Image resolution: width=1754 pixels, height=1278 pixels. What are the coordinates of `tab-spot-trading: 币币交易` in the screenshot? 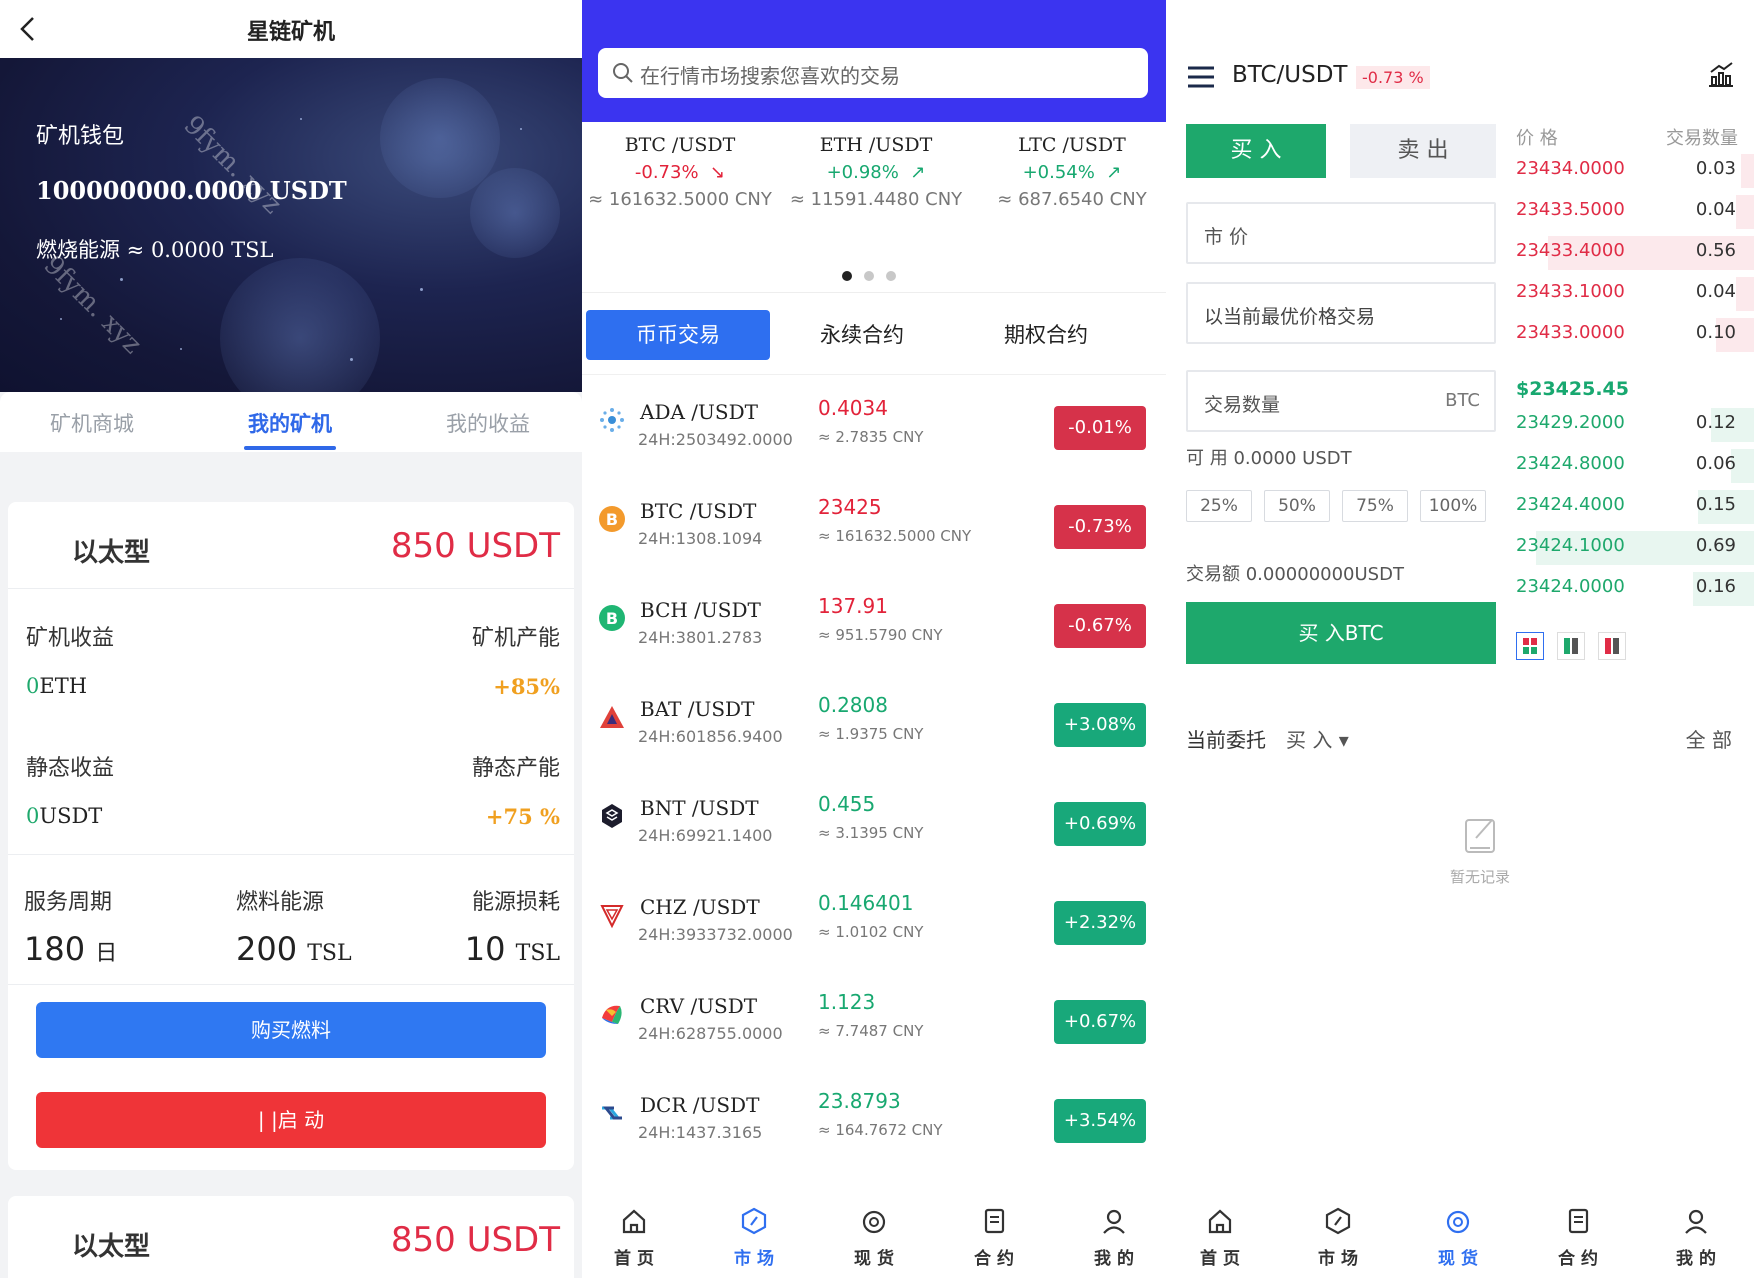 It's located at (678, 335).